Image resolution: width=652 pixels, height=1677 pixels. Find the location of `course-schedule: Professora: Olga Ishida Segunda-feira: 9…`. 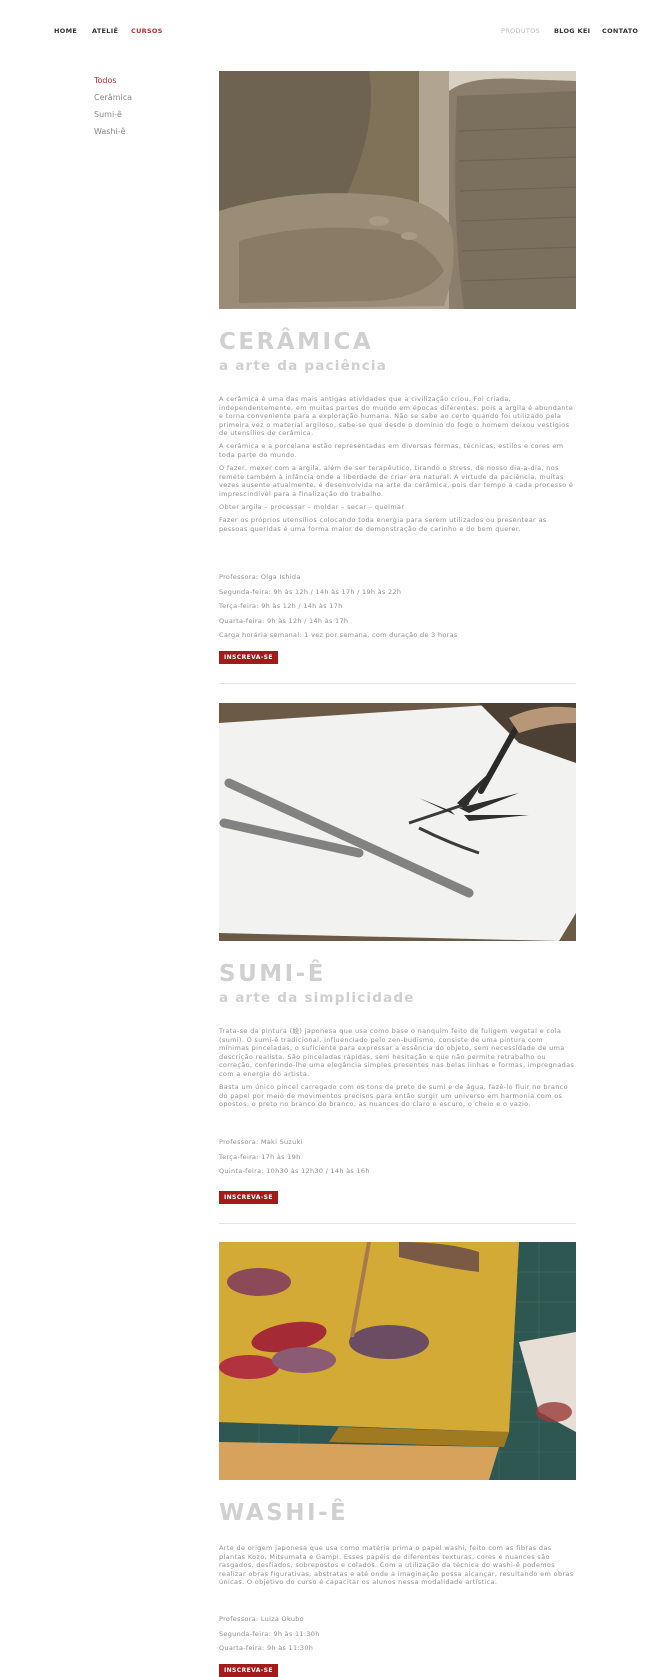

course-schedule: Professora: Olga Ishida Segunda-feira: 9… is located at coordinates (338, 606).